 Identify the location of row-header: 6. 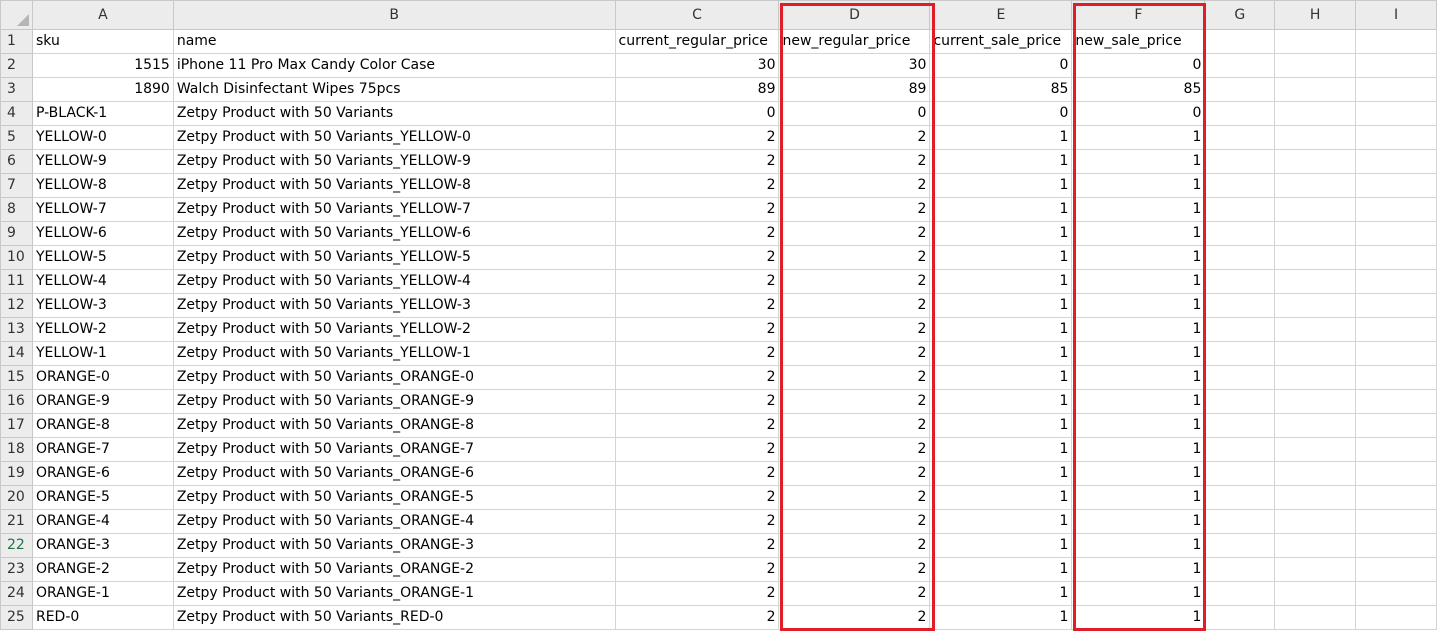
(16, 161).